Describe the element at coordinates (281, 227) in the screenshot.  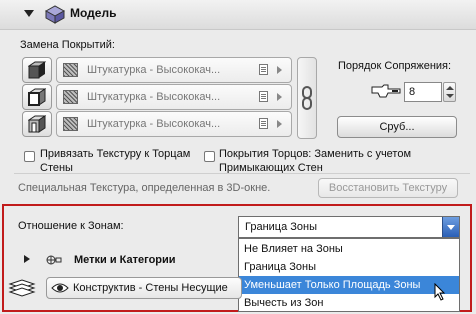
I see `zones-selected-value: Граница Зоны` at that location.